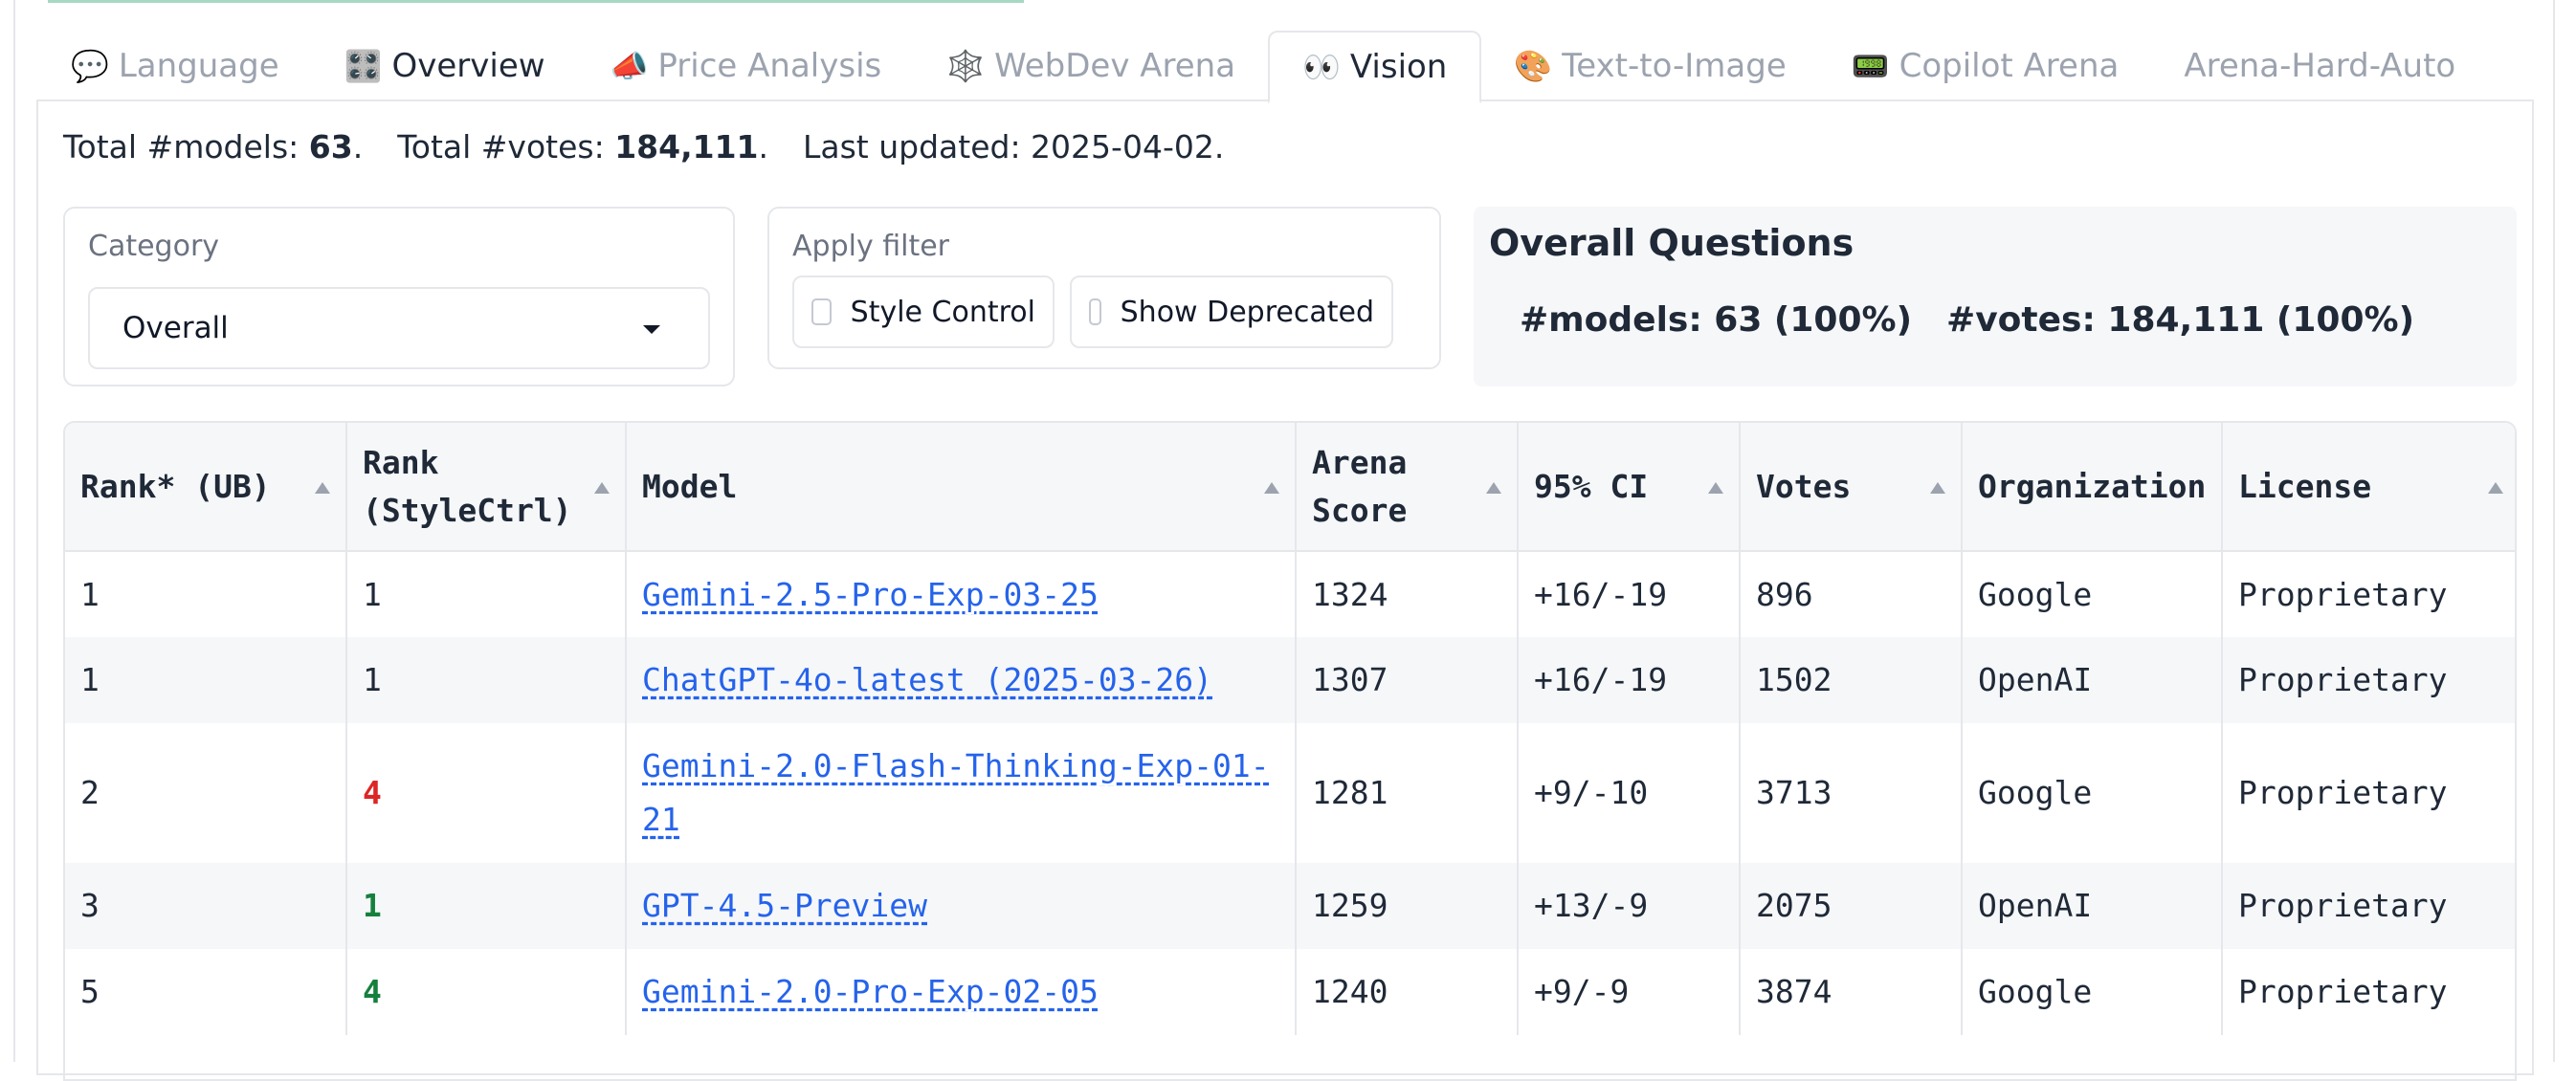 This screenshot has height=1081, width=2576. I want to click on tab-price-analysis: 📣 Price Analysis, so click(746, 66).